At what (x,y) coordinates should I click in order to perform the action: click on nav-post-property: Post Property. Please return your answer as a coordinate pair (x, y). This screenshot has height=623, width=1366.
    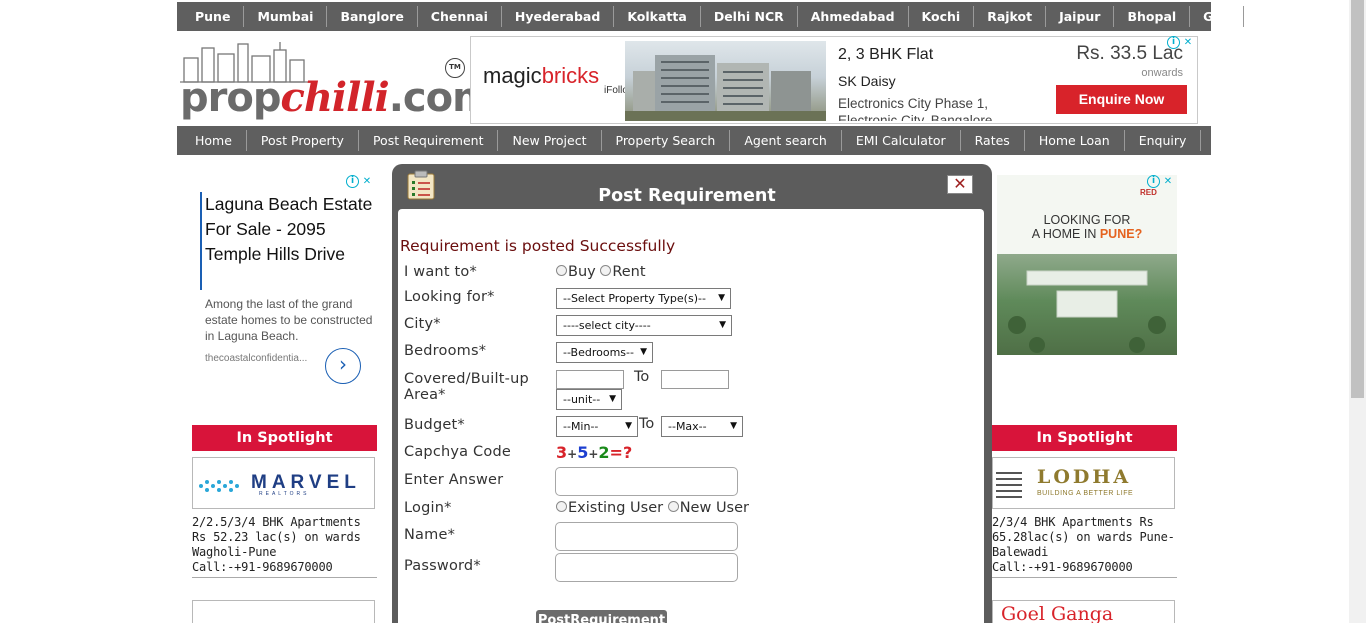
    Looking at the image, I should click on (303, 140).